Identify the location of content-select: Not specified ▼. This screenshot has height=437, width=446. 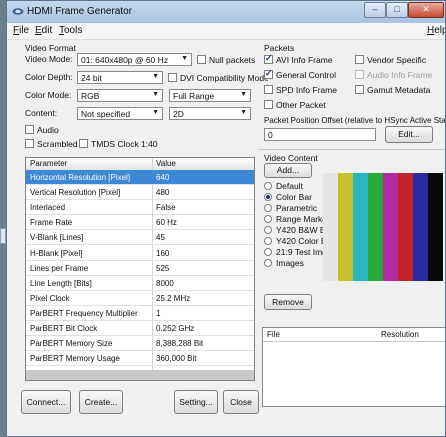
(120, 113).